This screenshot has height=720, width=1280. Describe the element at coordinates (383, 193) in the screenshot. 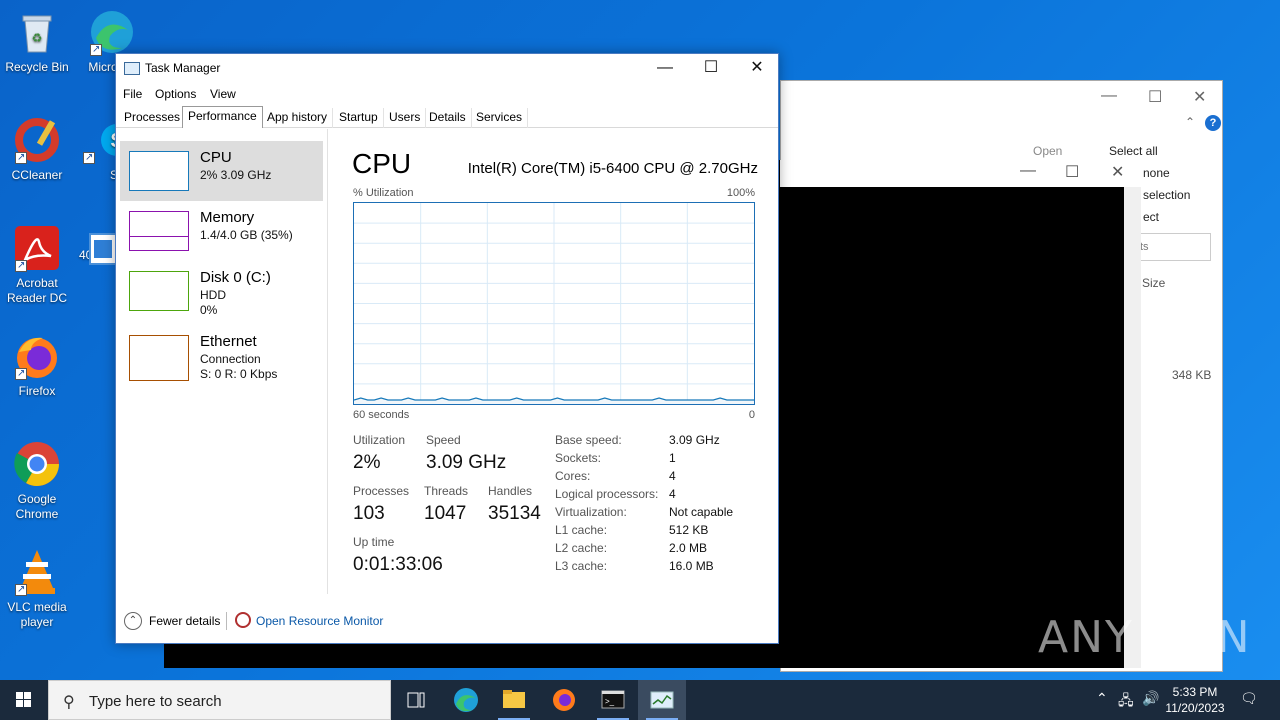

I see `utilization-axis-label: % Utilization` at that location.